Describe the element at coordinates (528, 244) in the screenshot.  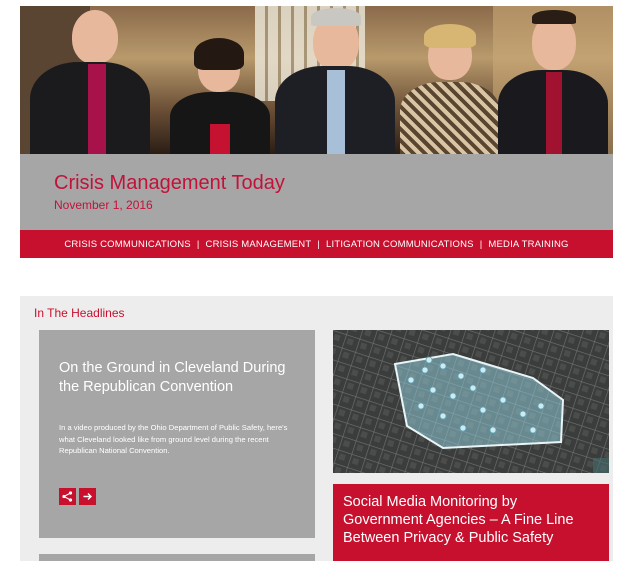
I see `nav-item-media-training: MEDIA TRAINING` at that location.